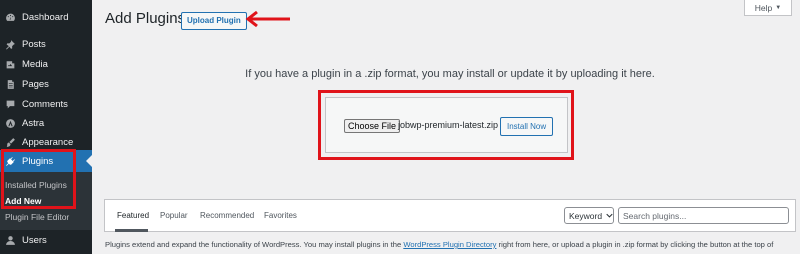 The image size is (800, 254). Describe the element at coordinates (10, 123) in the screenshot. I see `astra-icon` at that location.